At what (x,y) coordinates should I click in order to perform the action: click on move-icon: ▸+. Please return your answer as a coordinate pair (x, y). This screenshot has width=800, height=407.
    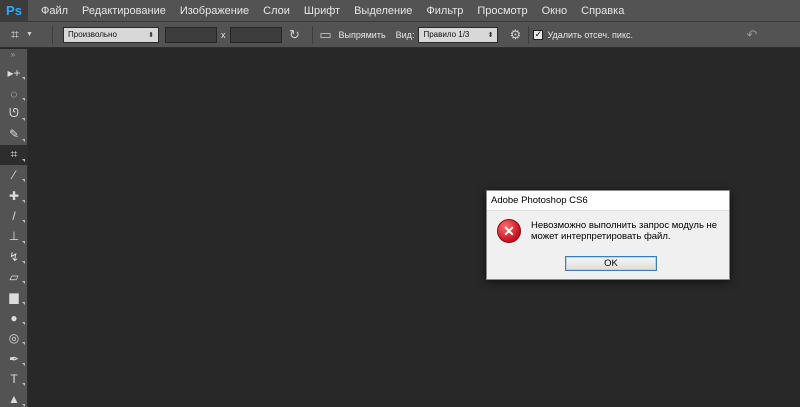
    Looking at the image, I should click on (14, 73).